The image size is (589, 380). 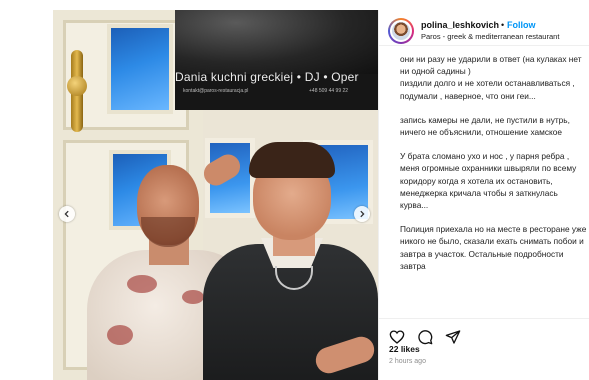 I want to click on door-window, so click(x=140, y=69).